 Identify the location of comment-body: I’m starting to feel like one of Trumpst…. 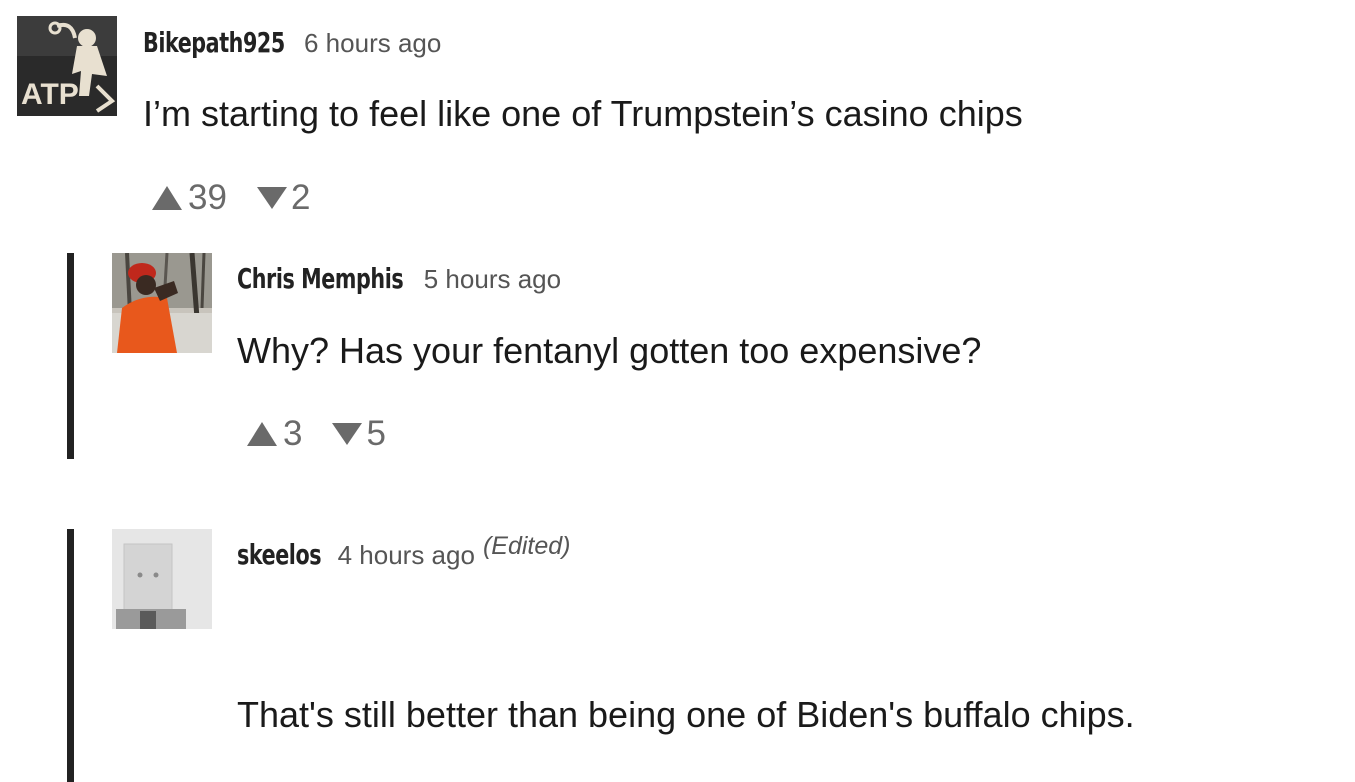
(583, 113).